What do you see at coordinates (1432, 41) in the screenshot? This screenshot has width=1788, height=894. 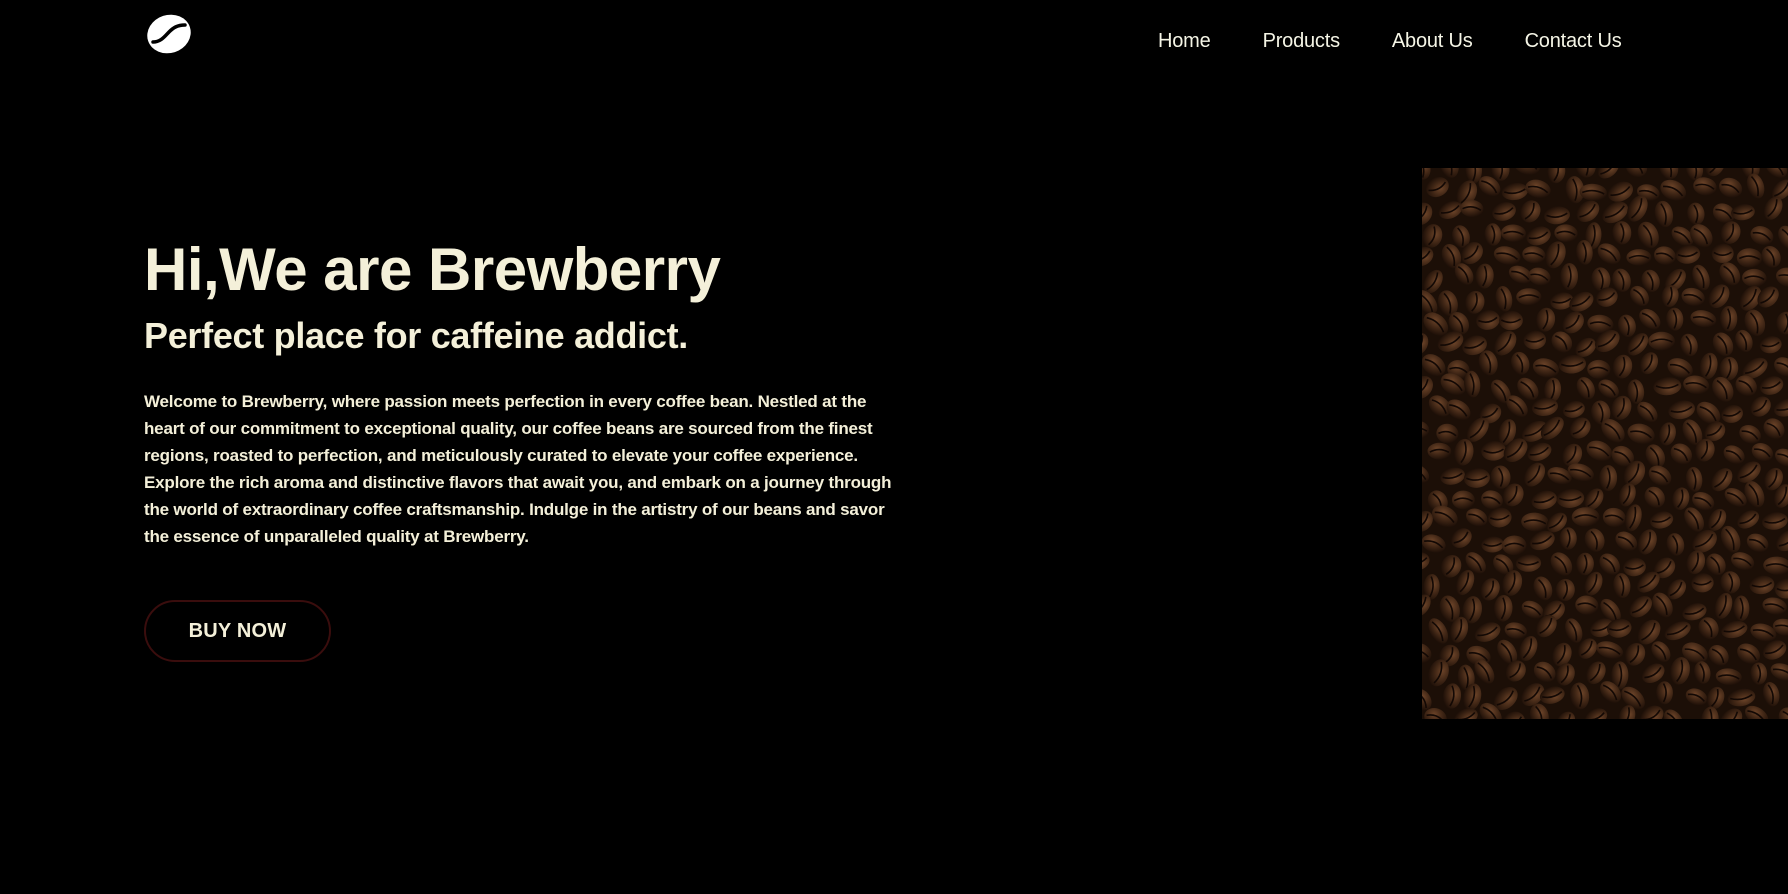 I see `nav-about-us: About Us` at bounding box center [1432, 41].